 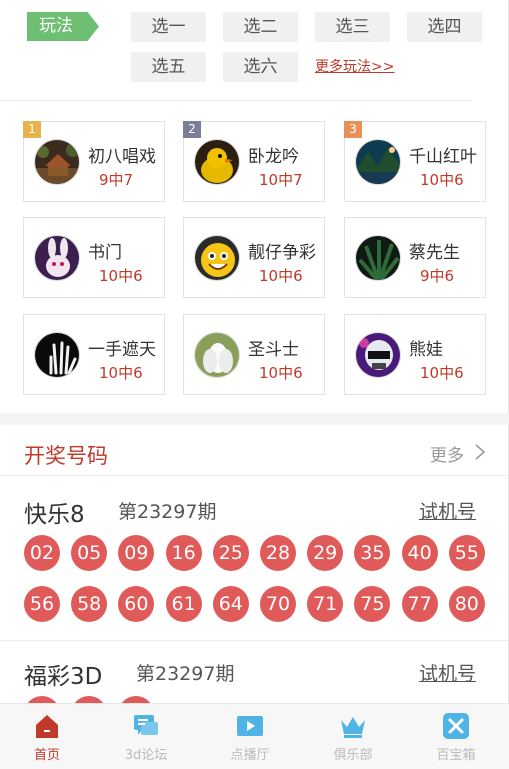 I want to click on number-ball: 64, so click(x=230, y=604).